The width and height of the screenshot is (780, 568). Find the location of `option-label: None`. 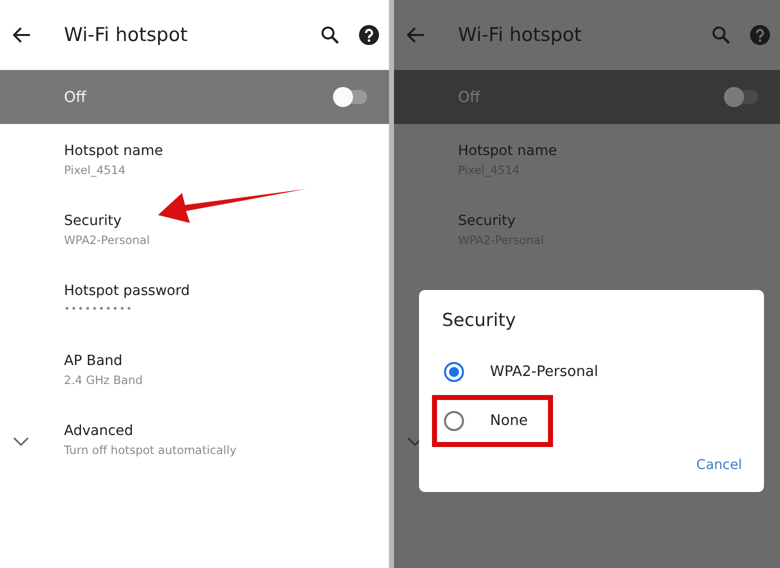

option-label: None is located at coordinates (509, 421).